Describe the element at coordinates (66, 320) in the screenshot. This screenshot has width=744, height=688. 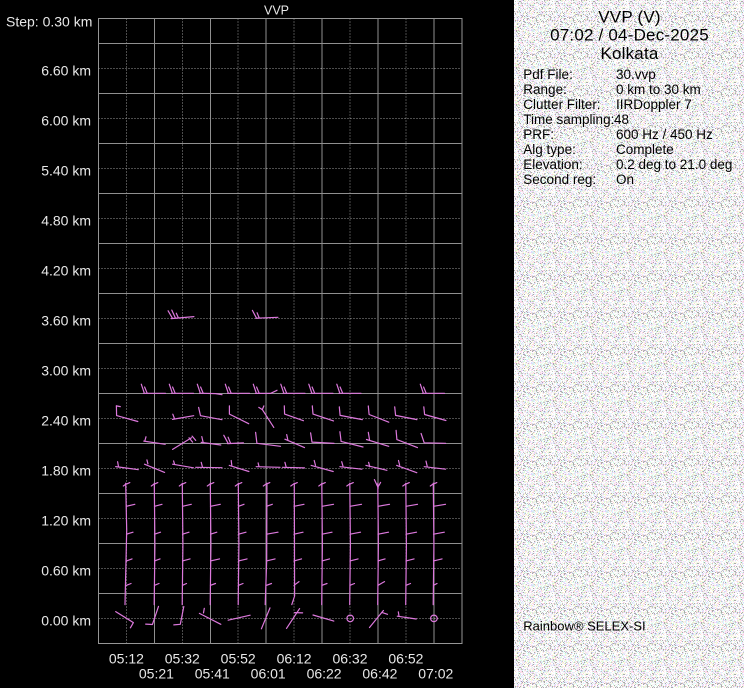
I see `svg-text: 3.60 km` at that location.